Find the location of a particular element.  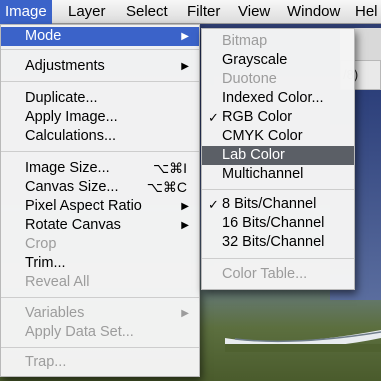

menu-item-rotate-canvas: Rotate Canvas ▶ is located at coordinates (100, 225).